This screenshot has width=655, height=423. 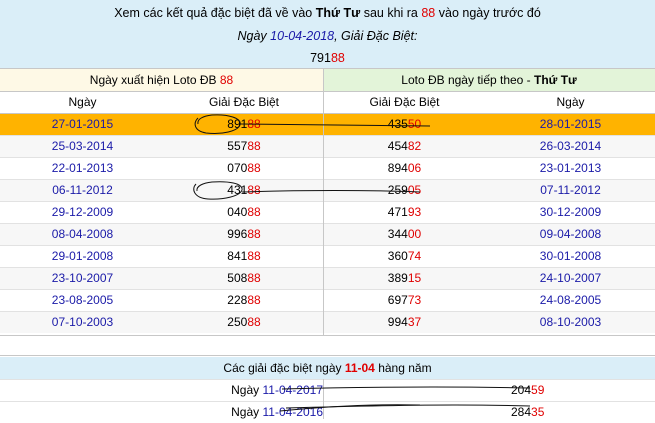 I want to click on left-group-header: Ngày xuất hiện Loto ĐB 88, so click(x=161, y=80).